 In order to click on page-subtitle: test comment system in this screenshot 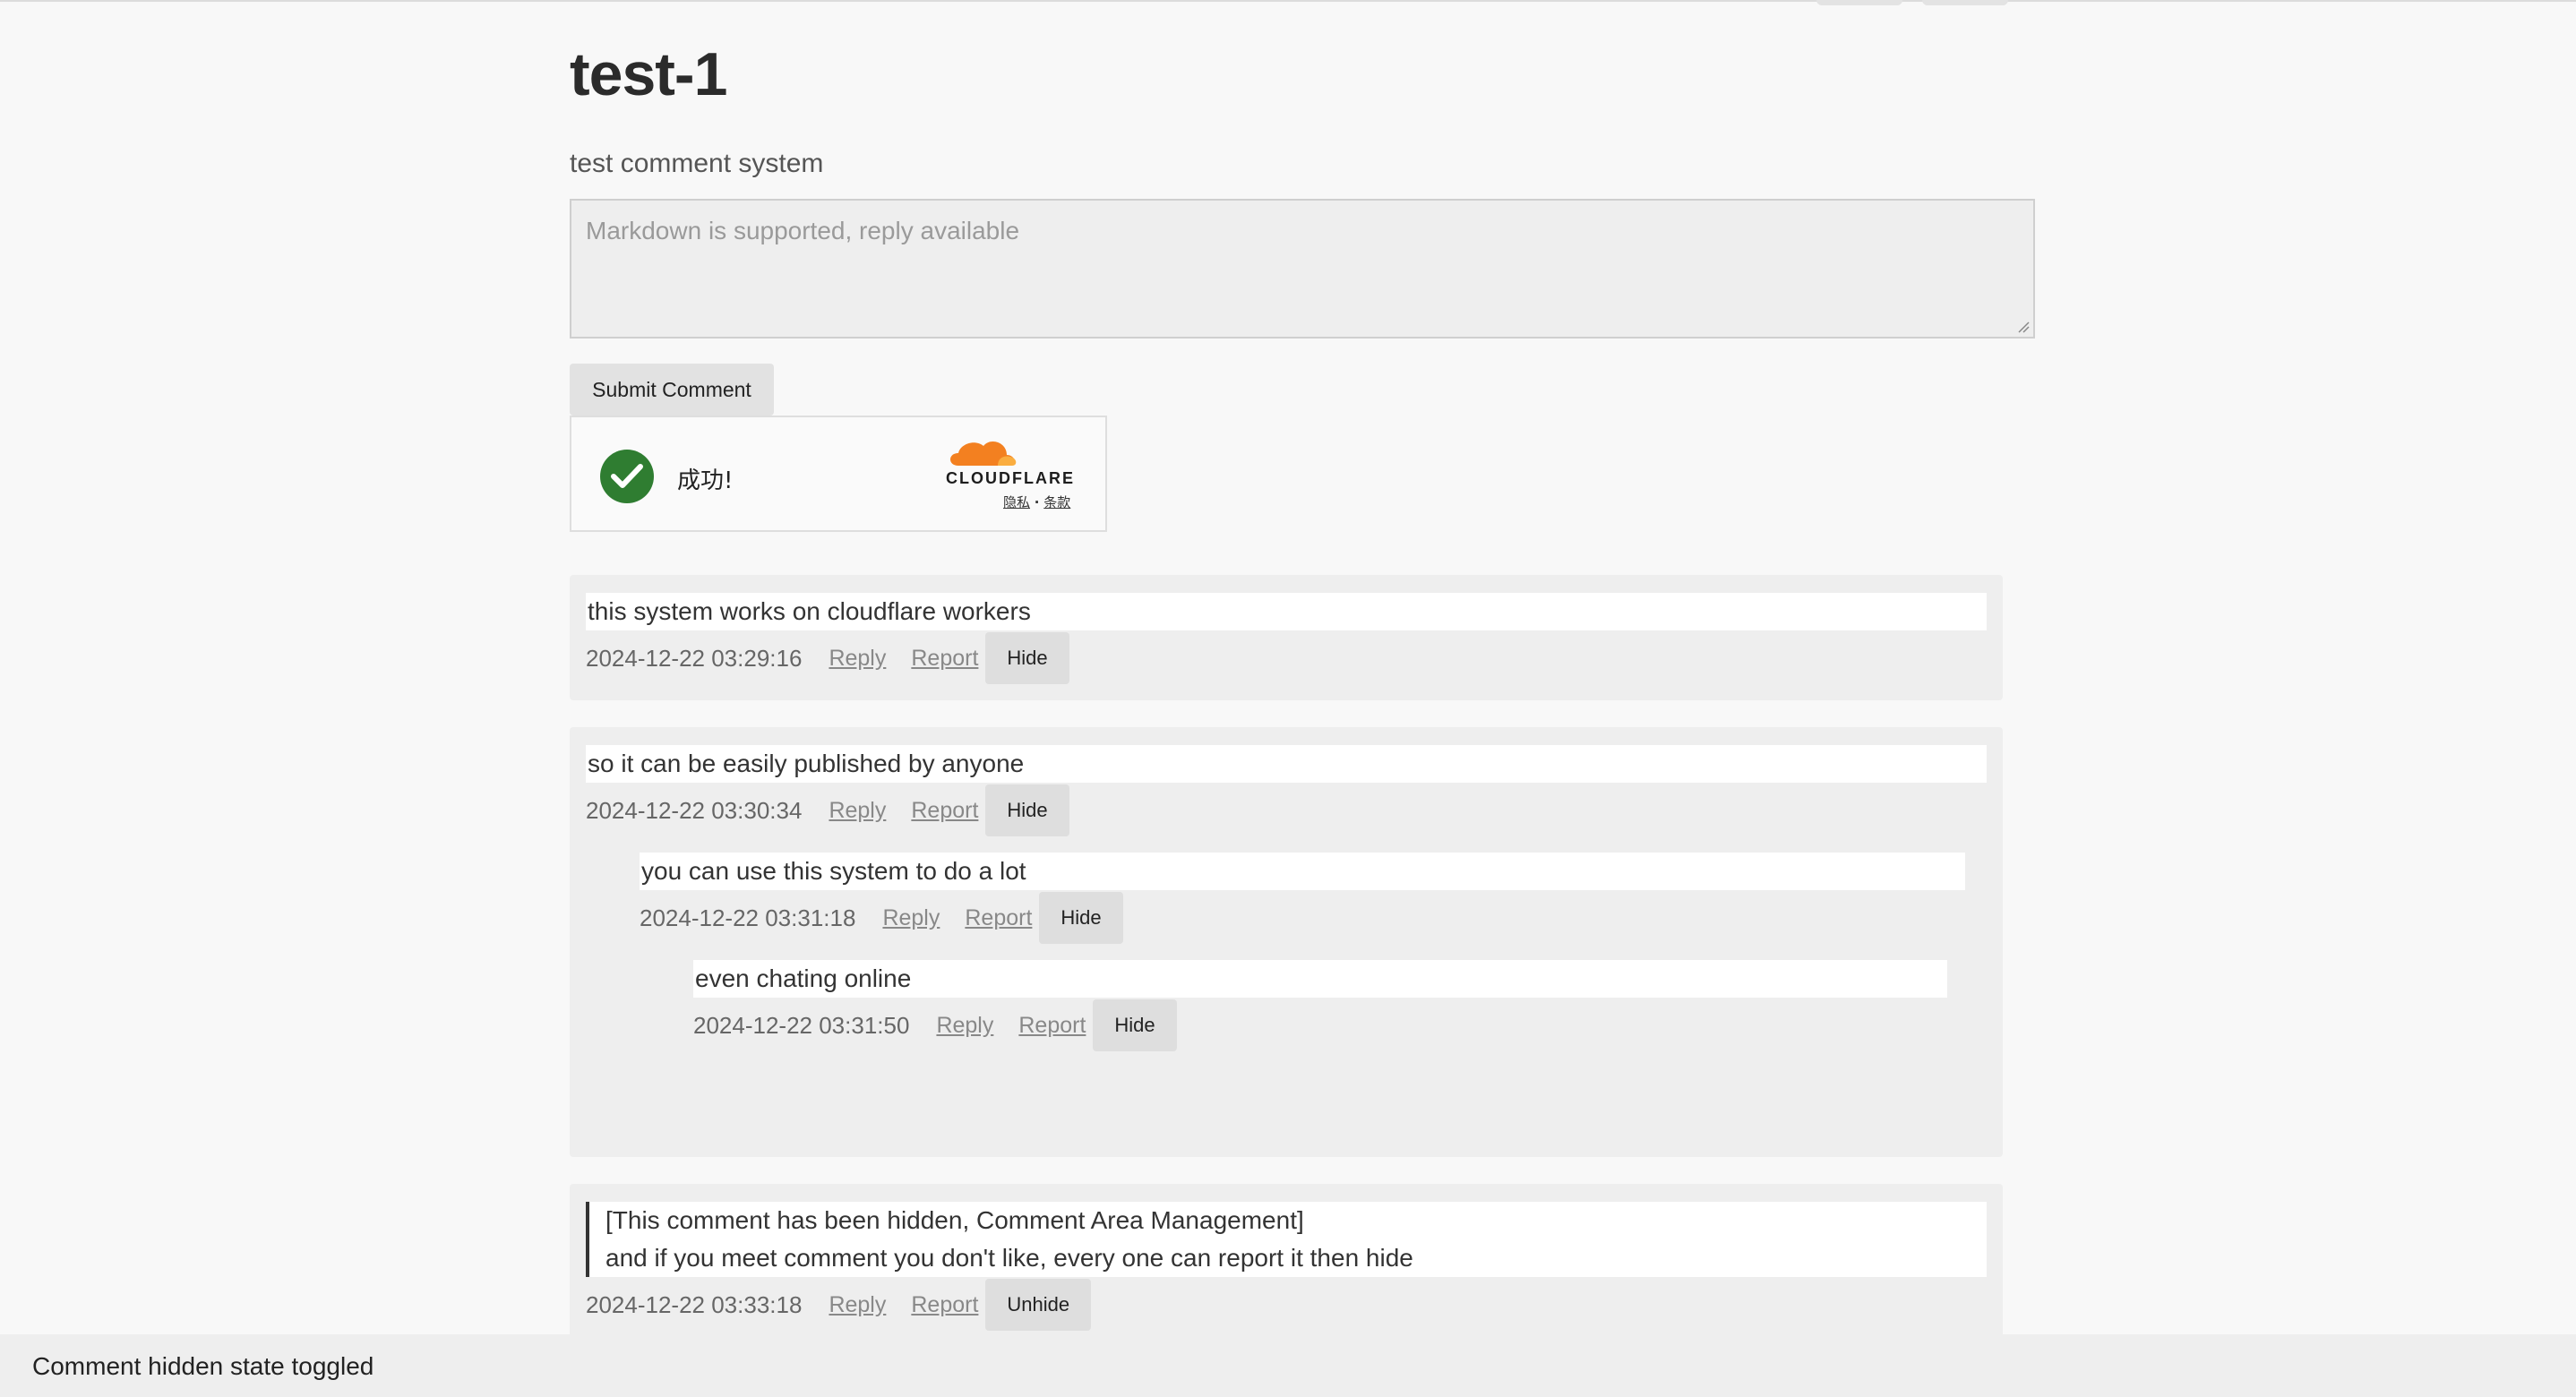, I will do `click(697, 163)`.